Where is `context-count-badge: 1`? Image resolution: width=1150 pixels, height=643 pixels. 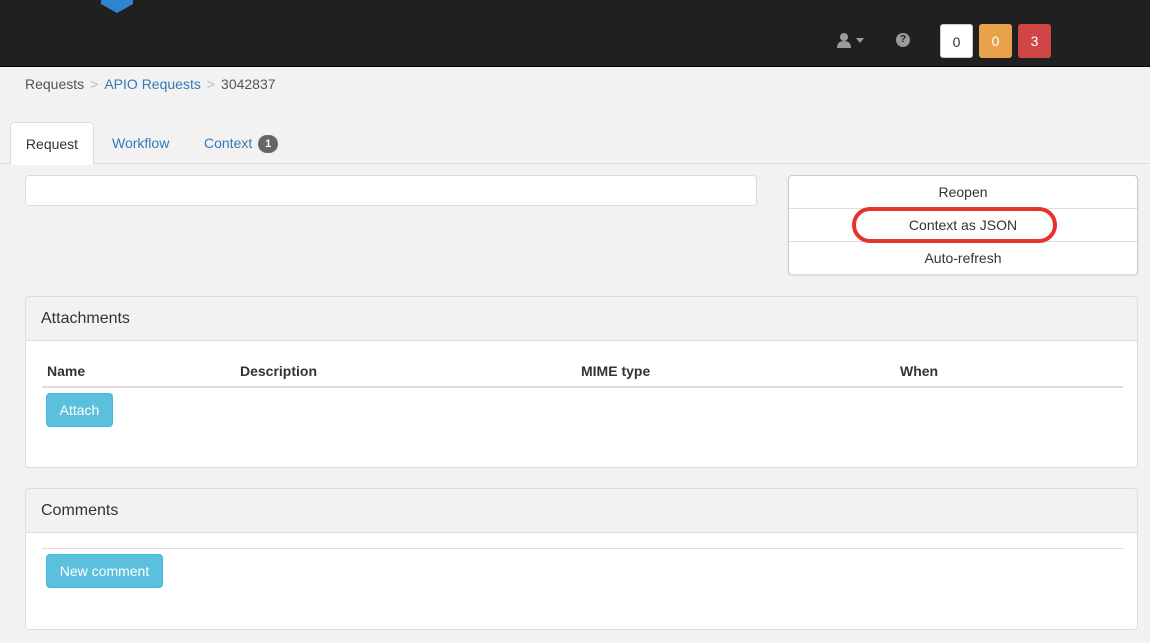 context-count-badge: 1 is located at coordinates (268, 144).